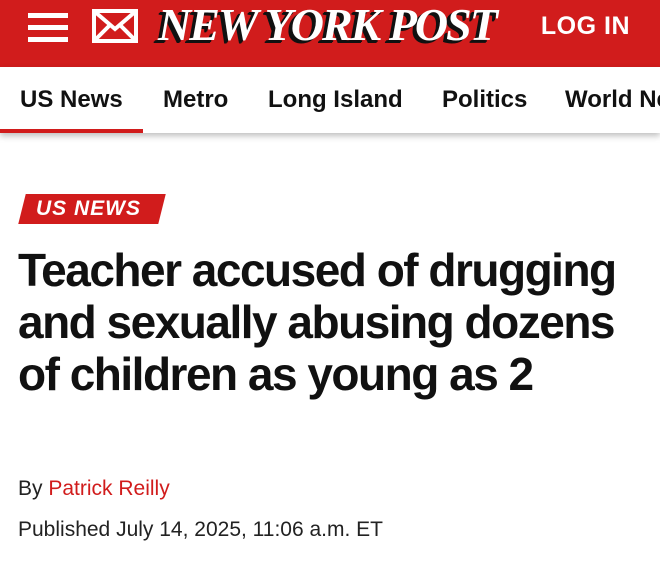 The image size is (660, 573). I want to click on byline: By Patrick Reilly, so click(94, 489).